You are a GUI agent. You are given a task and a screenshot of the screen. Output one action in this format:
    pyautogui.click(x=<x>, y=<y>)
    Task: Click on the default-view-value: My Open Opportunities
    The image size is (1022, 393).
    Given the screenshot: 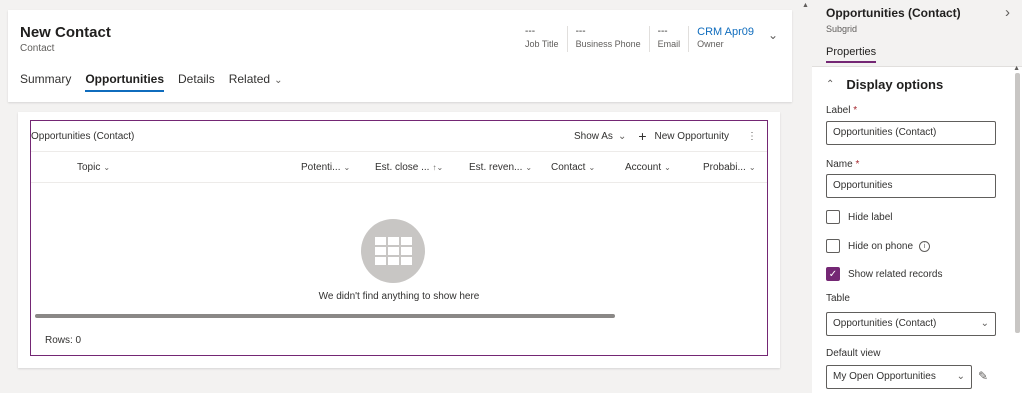 What is the action you would take?
    pyautogui.click(x=884, y=376)
    